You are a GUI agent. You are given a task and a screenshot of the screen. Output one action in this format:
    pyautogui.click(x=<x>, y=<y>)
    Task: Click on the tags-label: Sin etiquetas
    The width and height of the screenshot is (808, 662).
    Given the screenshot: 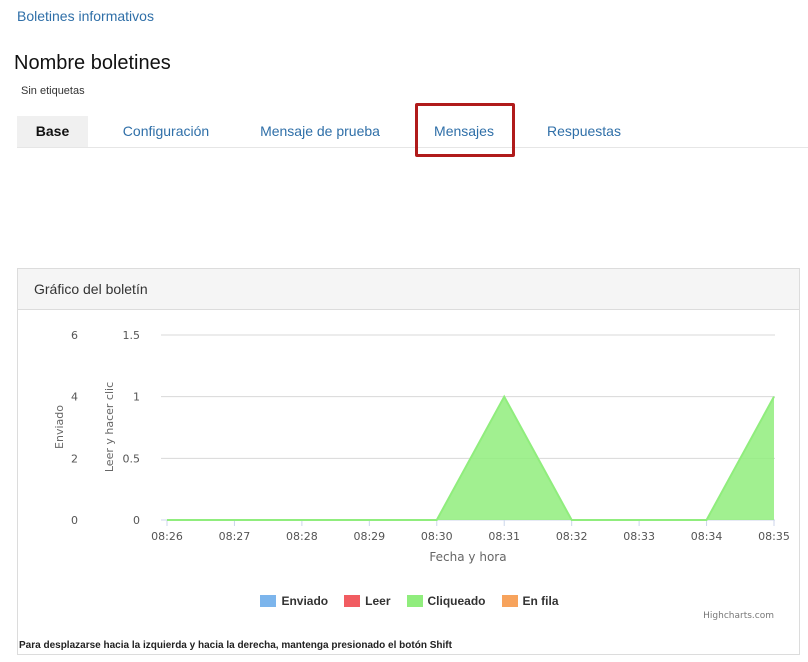 What is the action you would take?
    pyautogui.click(x=53, y=91)
    